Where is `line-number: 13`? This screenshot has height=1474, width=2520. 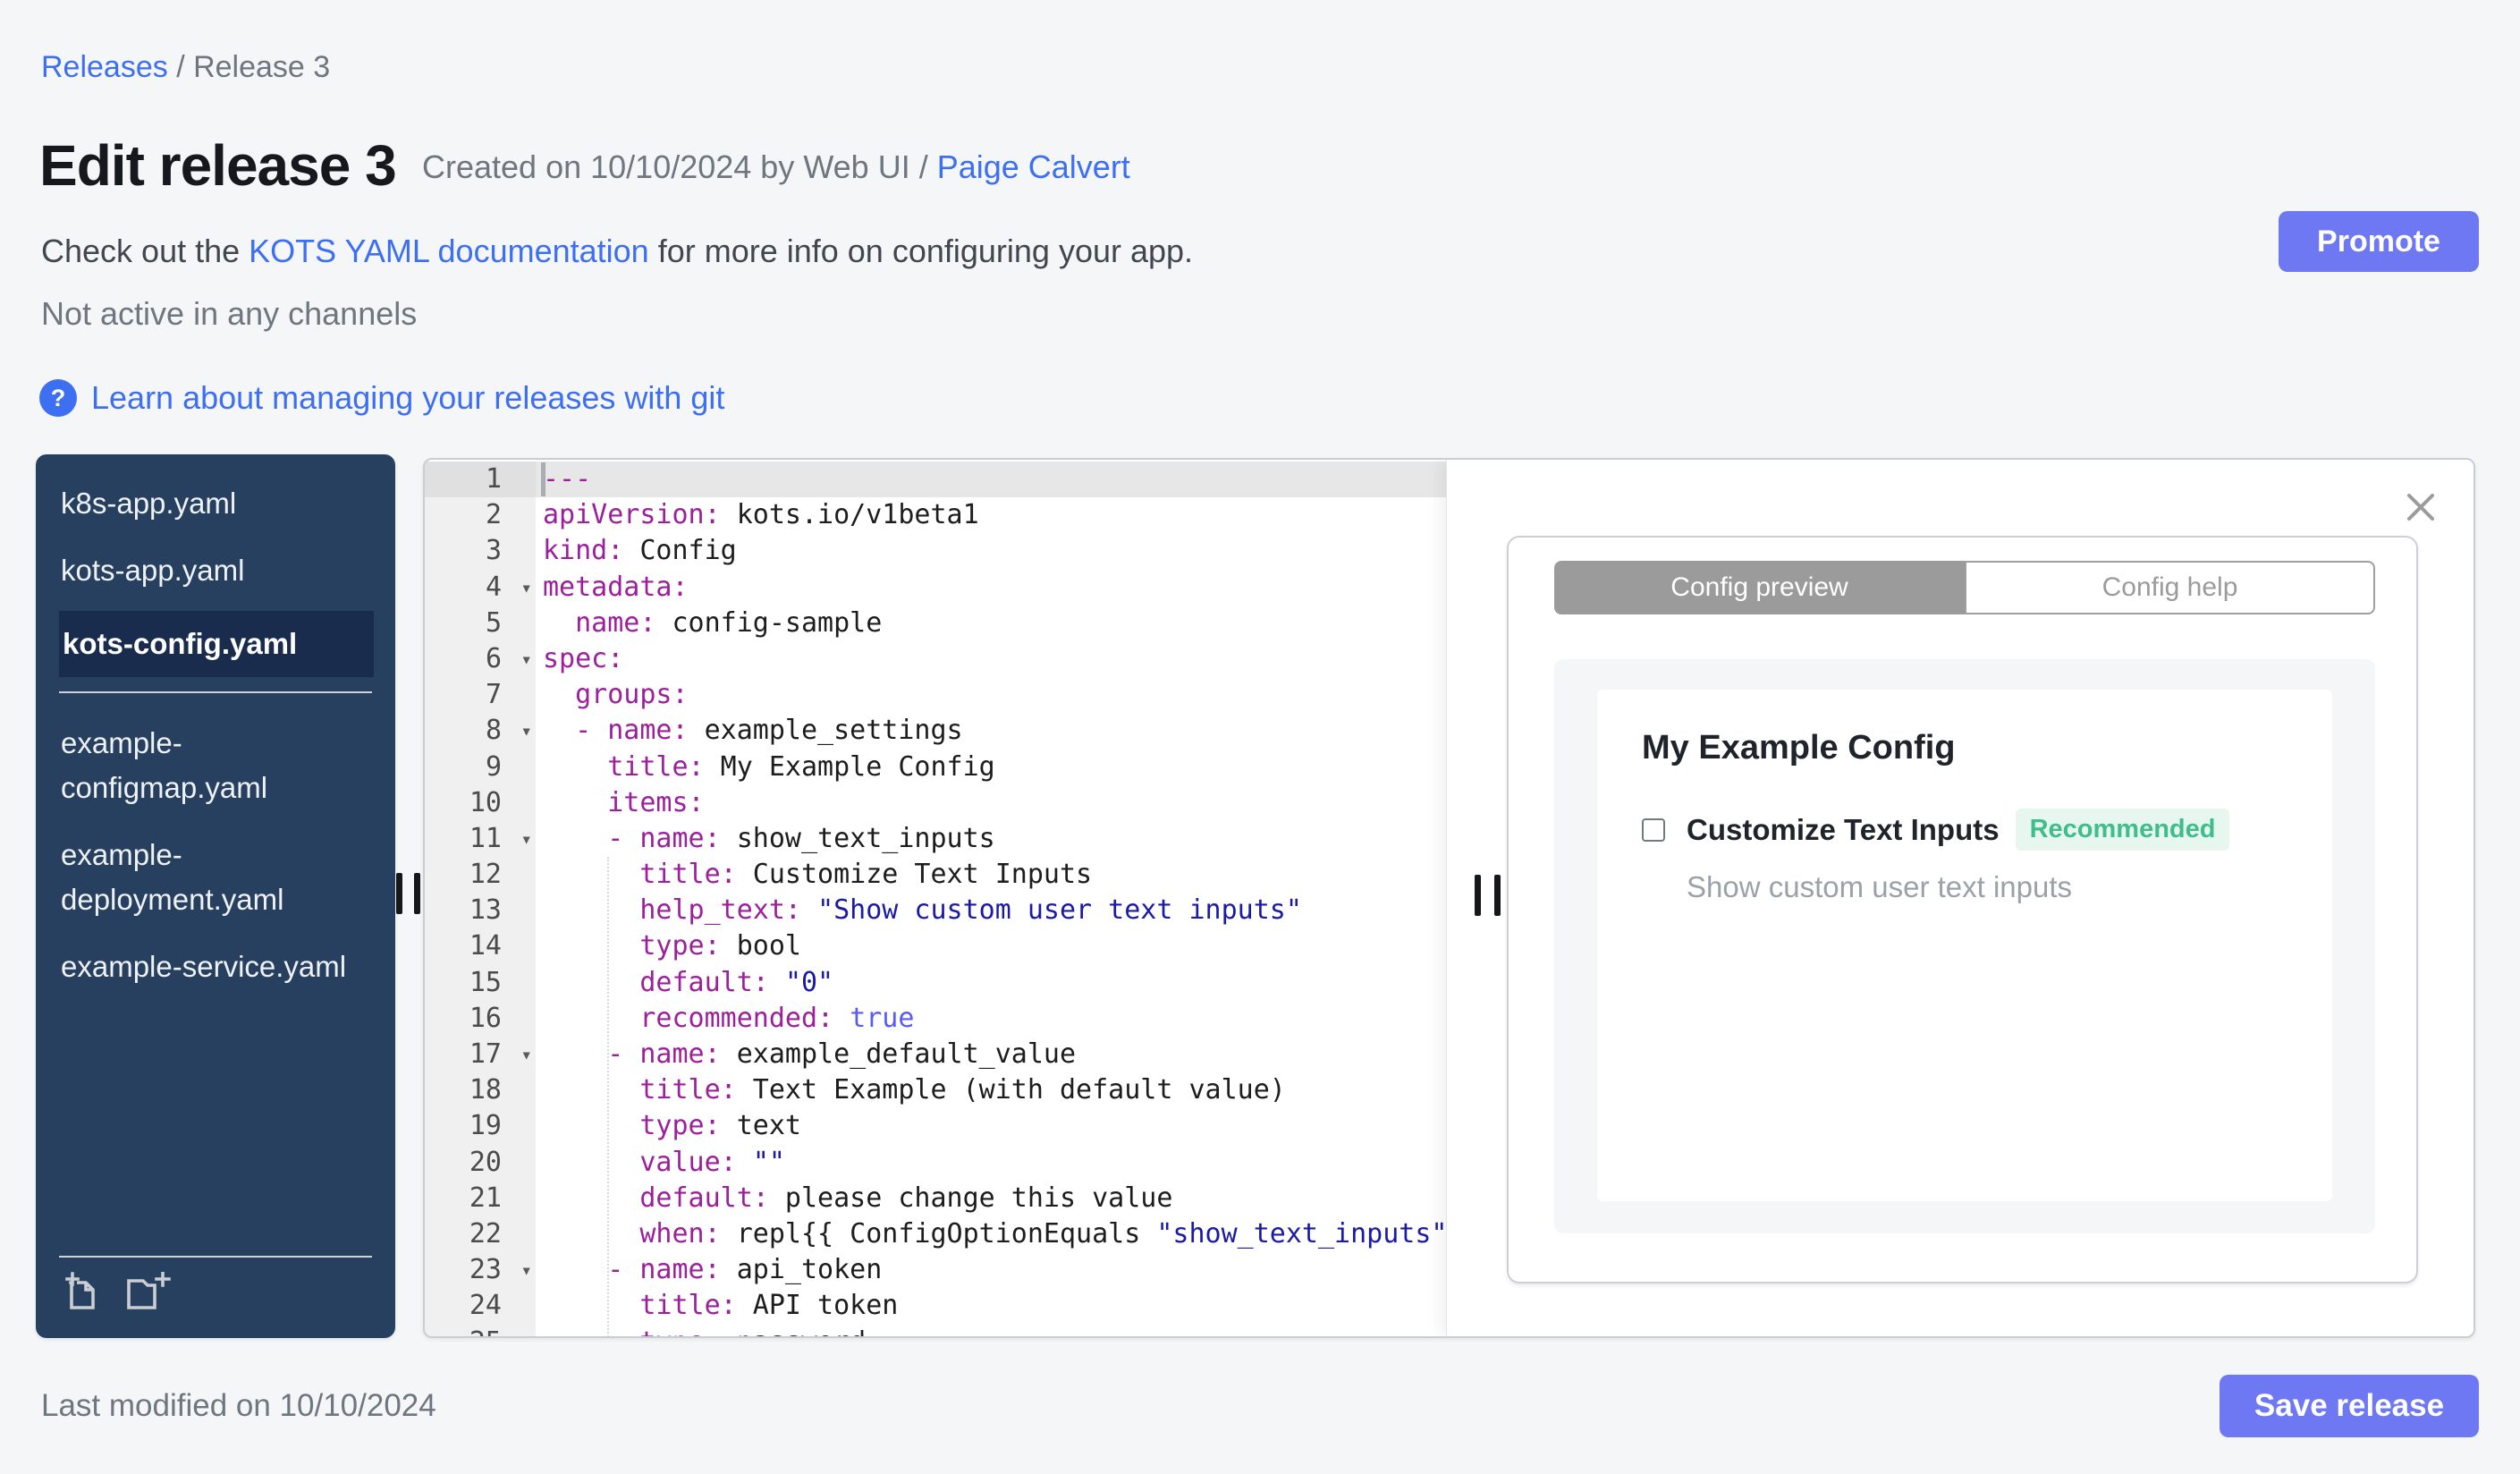
line-number: 13 is located at coordinates (480, 911).